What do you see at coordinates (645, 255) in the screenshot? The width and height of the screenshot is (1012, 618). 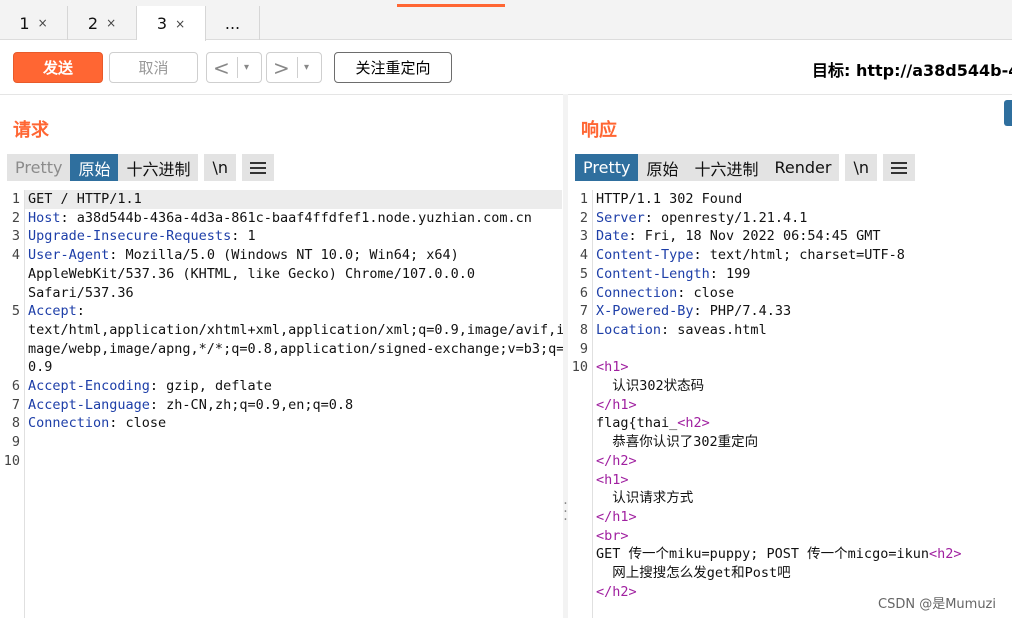 I see `header-name: Content-Type` at bounding box center [645, 255].